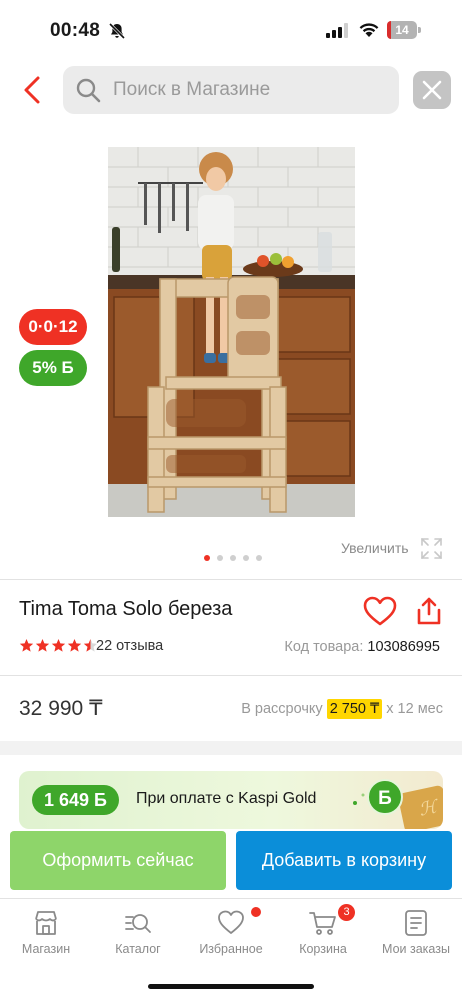 The image size is (462, 1000). I want to click on close-icon, so click(432, 90).